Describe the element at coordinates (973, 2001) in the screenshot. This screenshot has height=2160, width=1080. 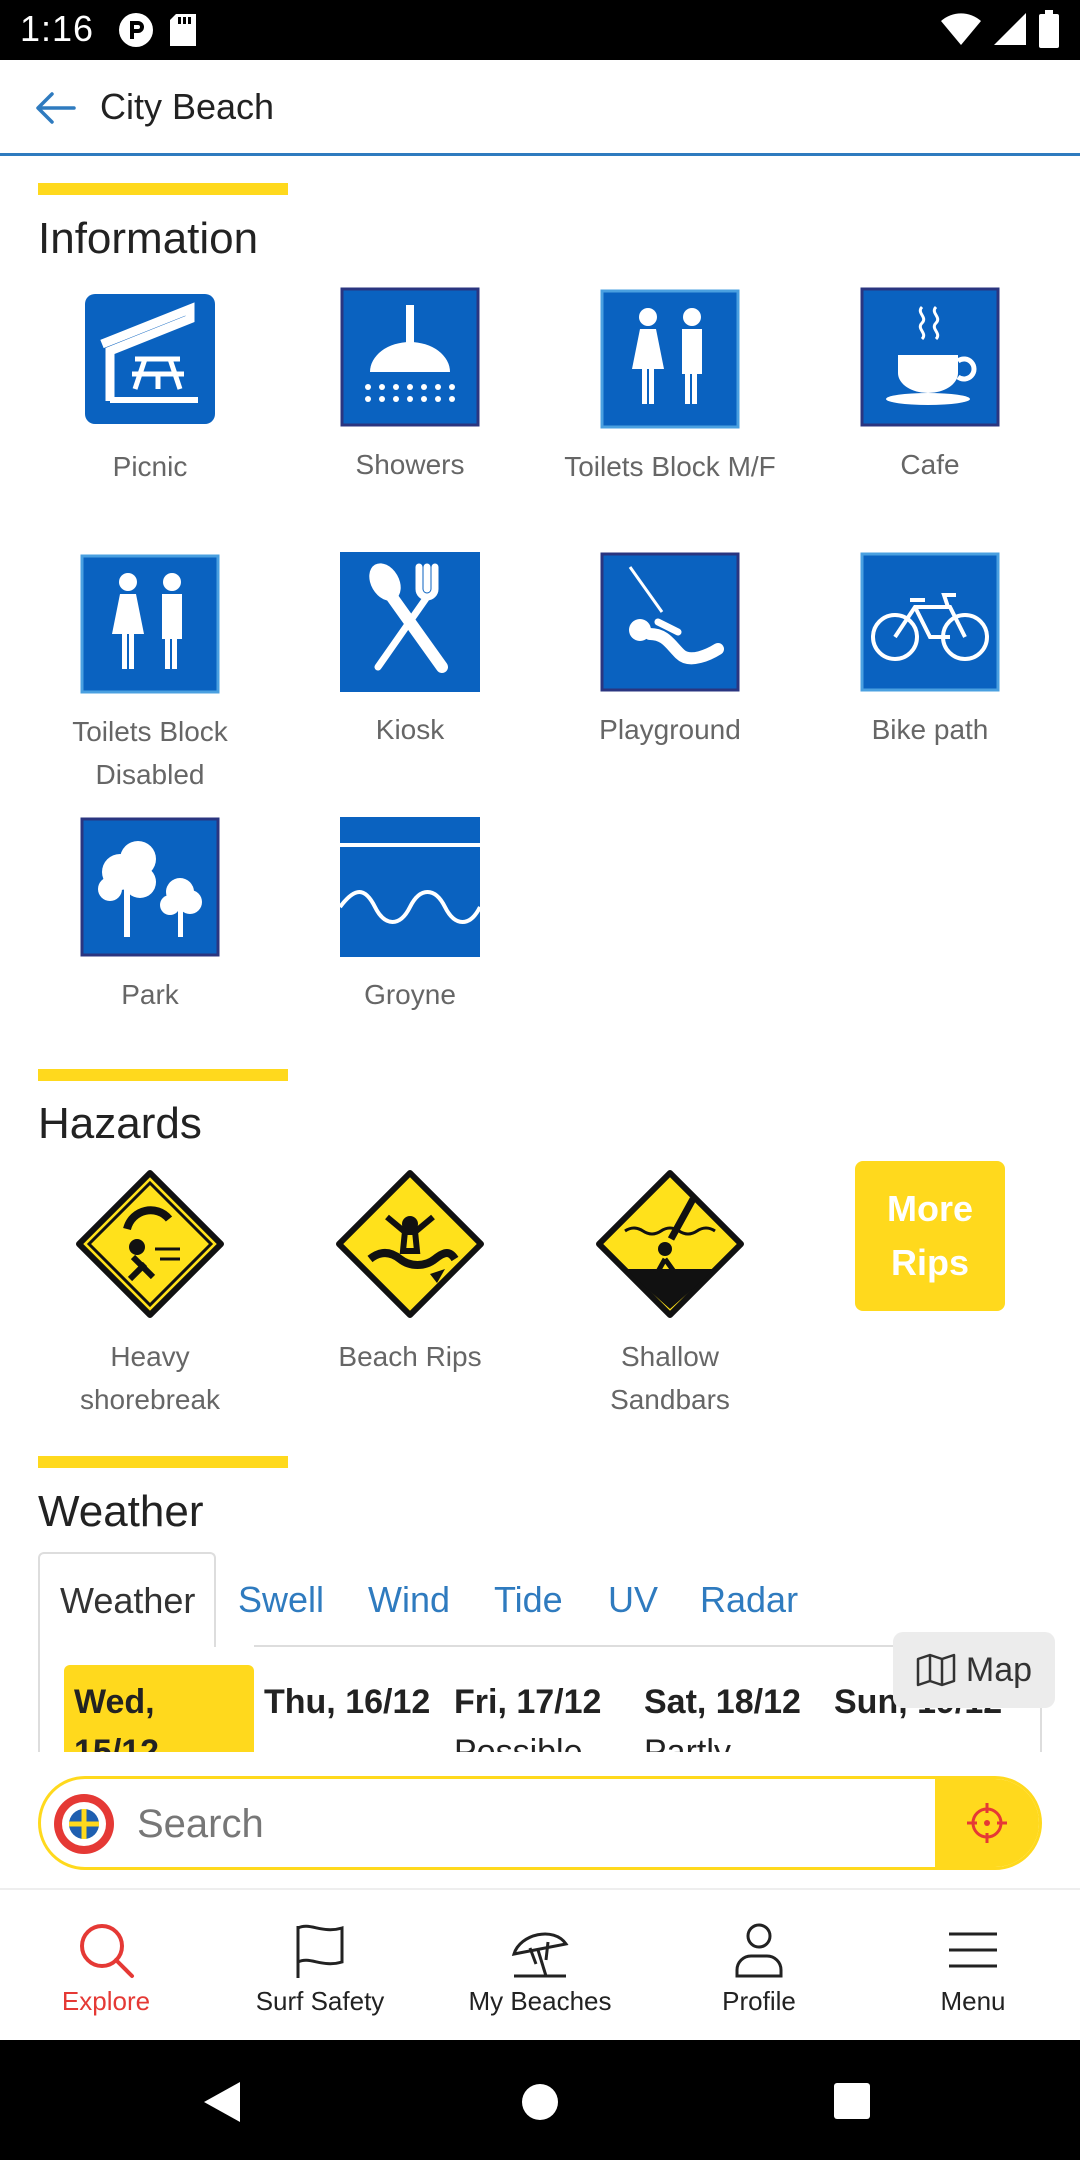
I see `nav-label: Menu` at that location.